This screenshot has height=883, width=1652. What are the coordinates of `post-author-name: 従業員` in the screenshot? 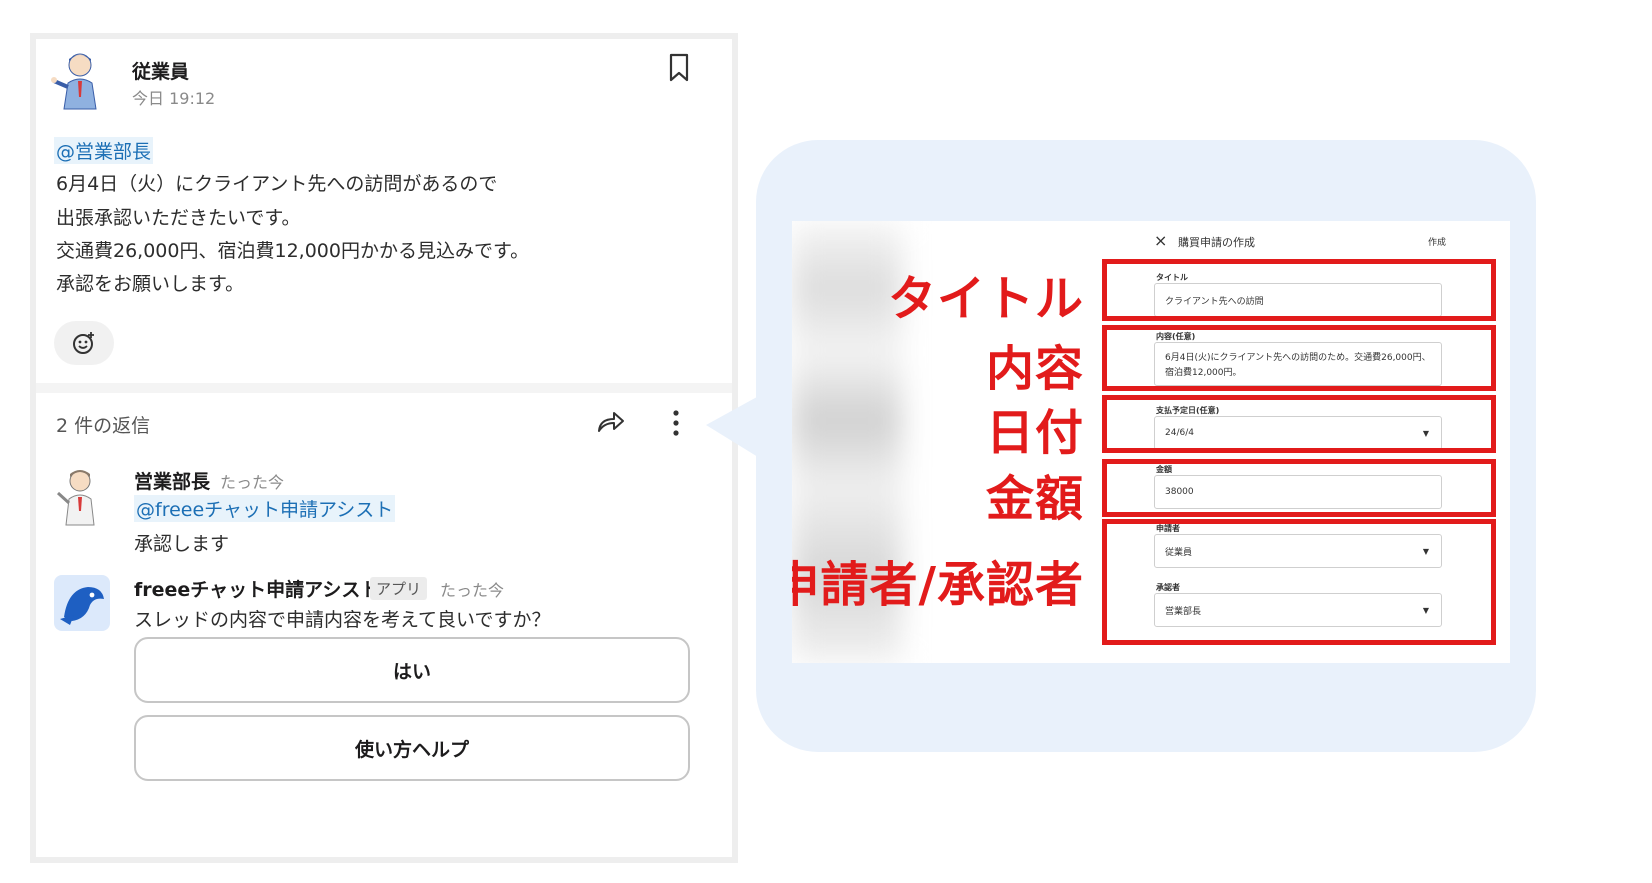 It's located at (160, 70).